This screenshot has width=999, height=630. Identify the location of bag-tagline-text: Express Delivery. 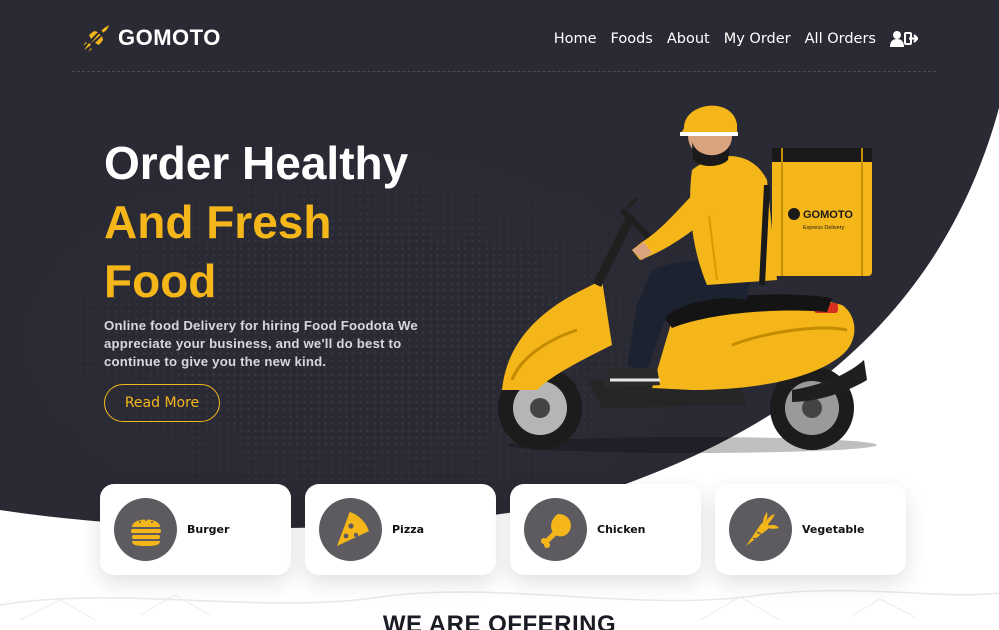
(824, 228).